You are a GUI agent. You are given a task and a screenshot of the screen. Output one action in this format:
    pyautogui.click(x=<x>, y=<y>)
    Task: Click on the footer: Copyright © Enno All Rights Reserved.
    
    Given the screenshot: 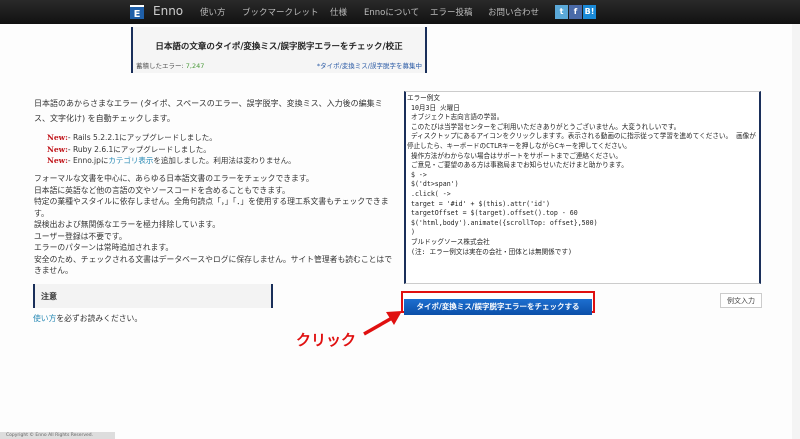 What is the action you would take?
    pyautogui.click(x=57, y=435)
    